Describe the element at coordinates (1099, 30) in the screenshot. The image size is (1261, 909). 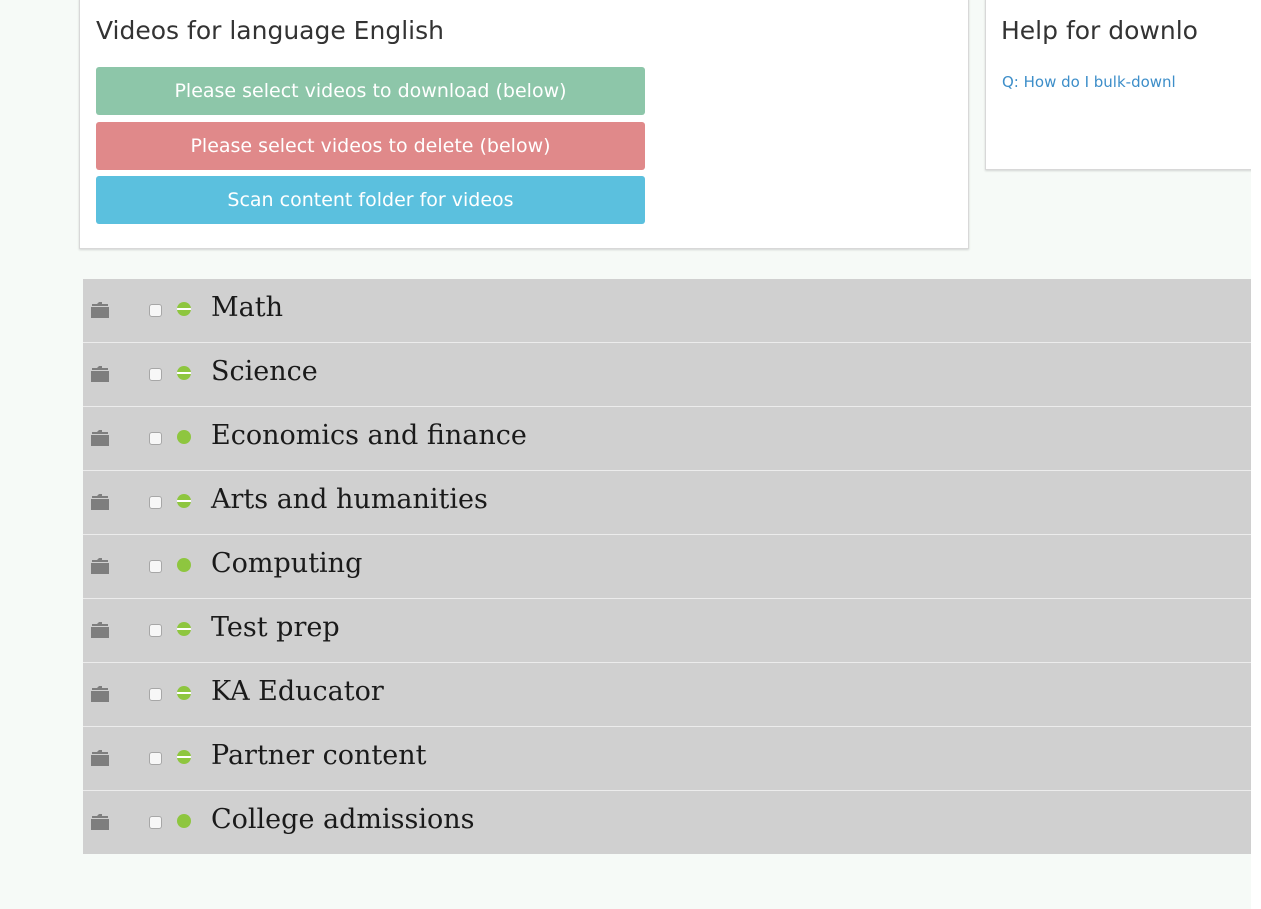
I see `help-panel-title: Help for downlo` at that location.